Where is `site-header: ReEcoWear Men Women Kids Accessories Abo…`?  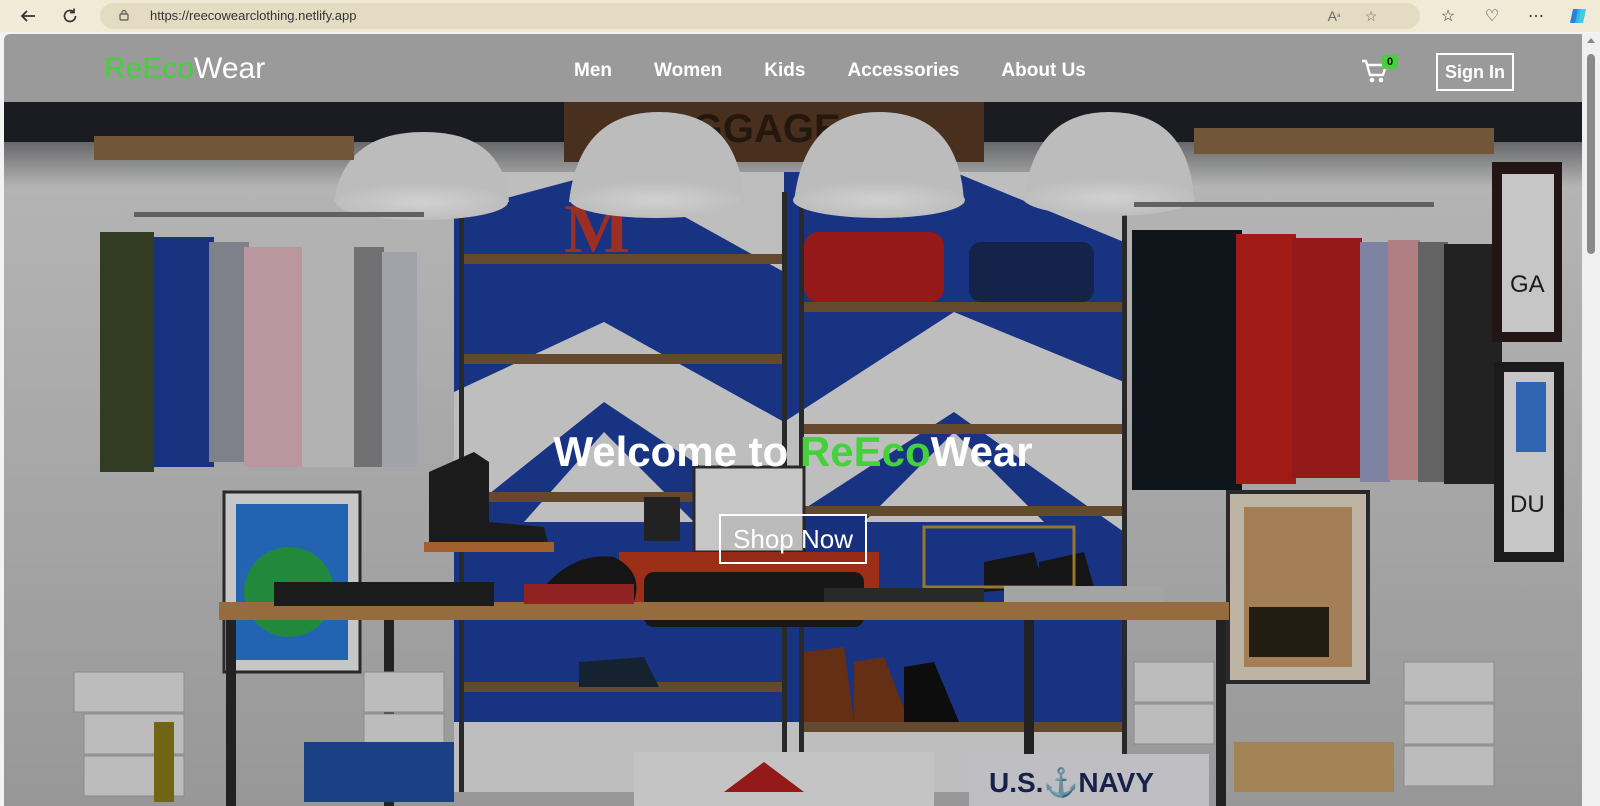
site-header: ReEcoWear Men Women Kids Accessories Abo… is located at coordinates (793, 68).